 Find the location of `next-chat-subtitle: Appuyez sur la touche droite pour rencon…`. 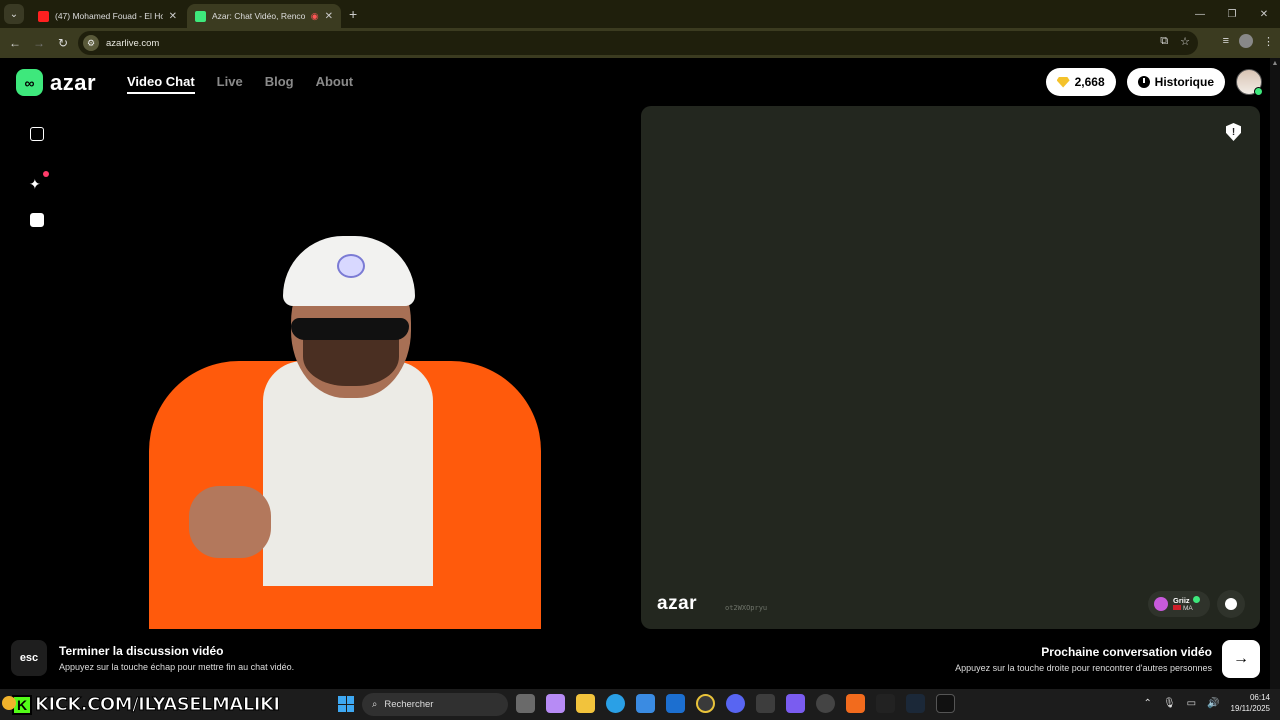

next-chat-subtitle: Appuyez sur la touche droite pour rencon… is located at coordinates (1083, 668).